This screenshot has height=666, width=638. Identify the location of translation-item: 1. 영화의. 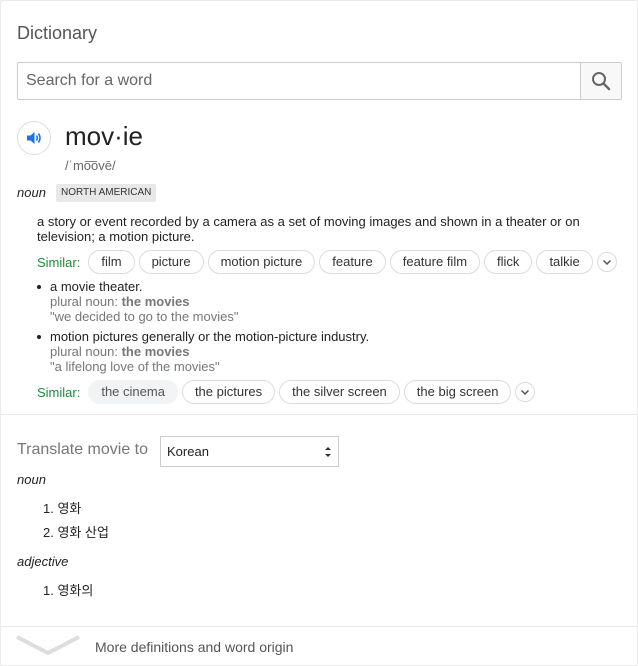
(68, 590).